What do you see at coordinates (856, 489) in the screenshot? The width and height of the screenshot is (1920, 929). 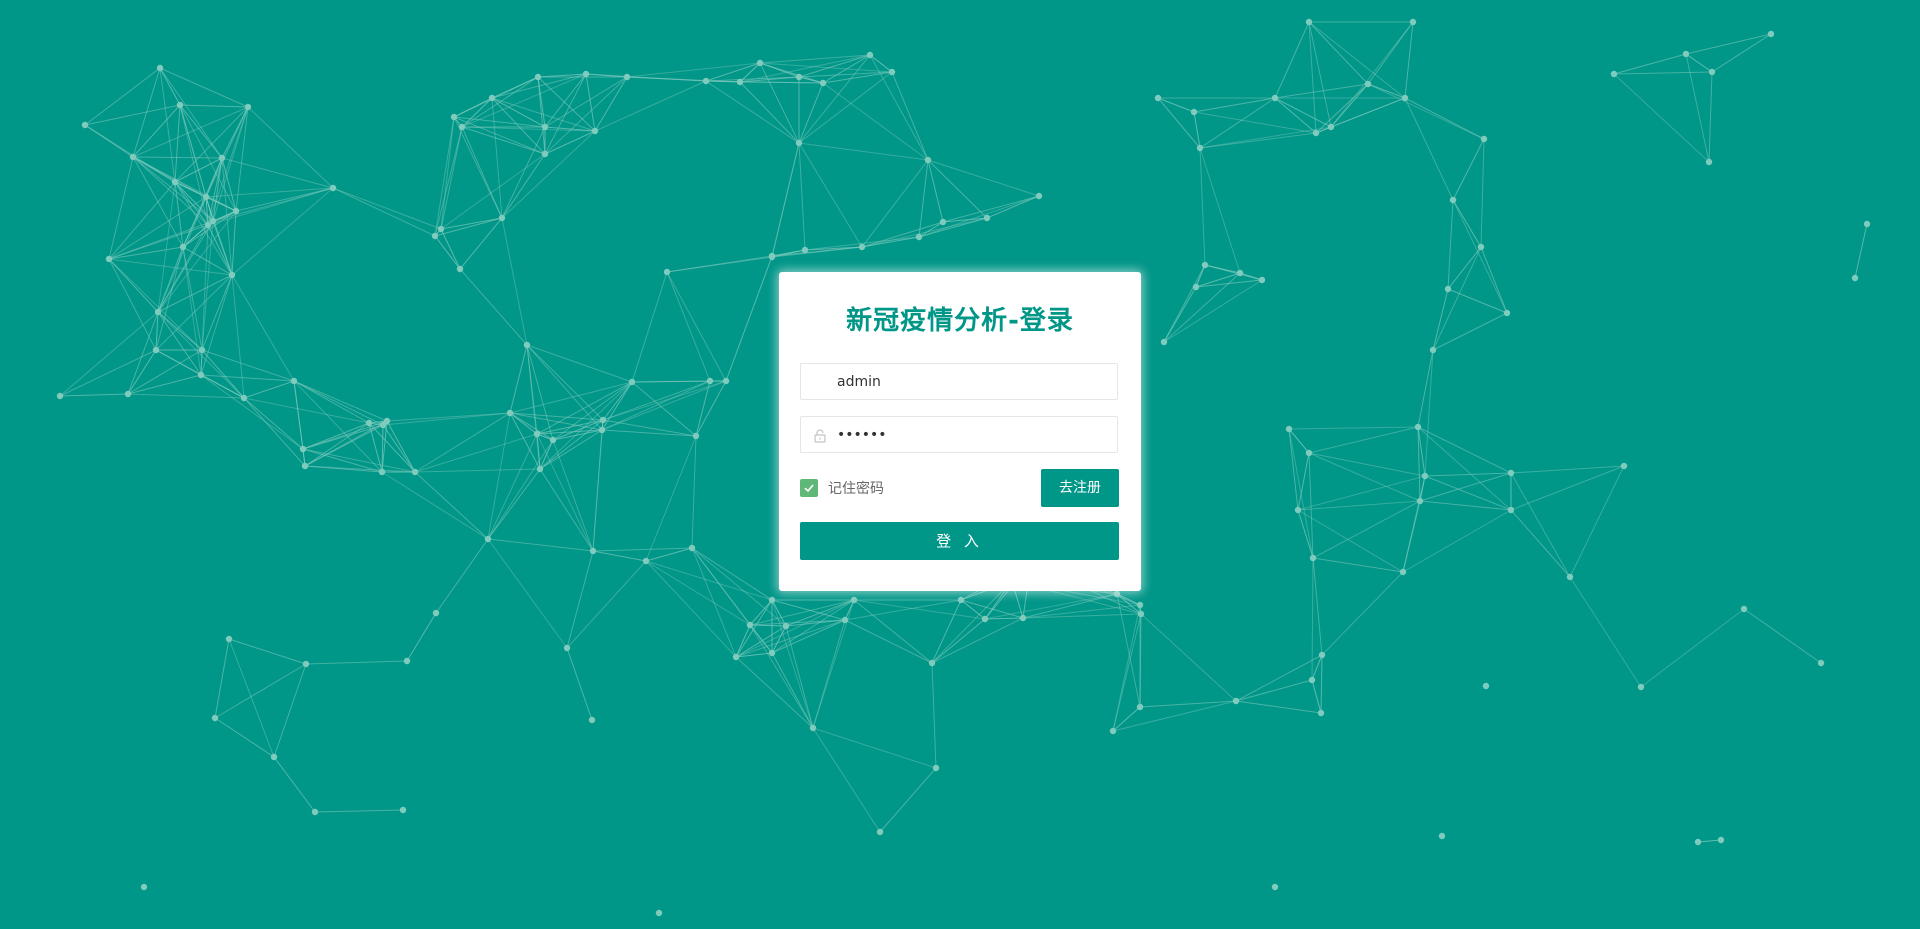 I see `remember-label: 记住密码` at bounding box center [856, 489].